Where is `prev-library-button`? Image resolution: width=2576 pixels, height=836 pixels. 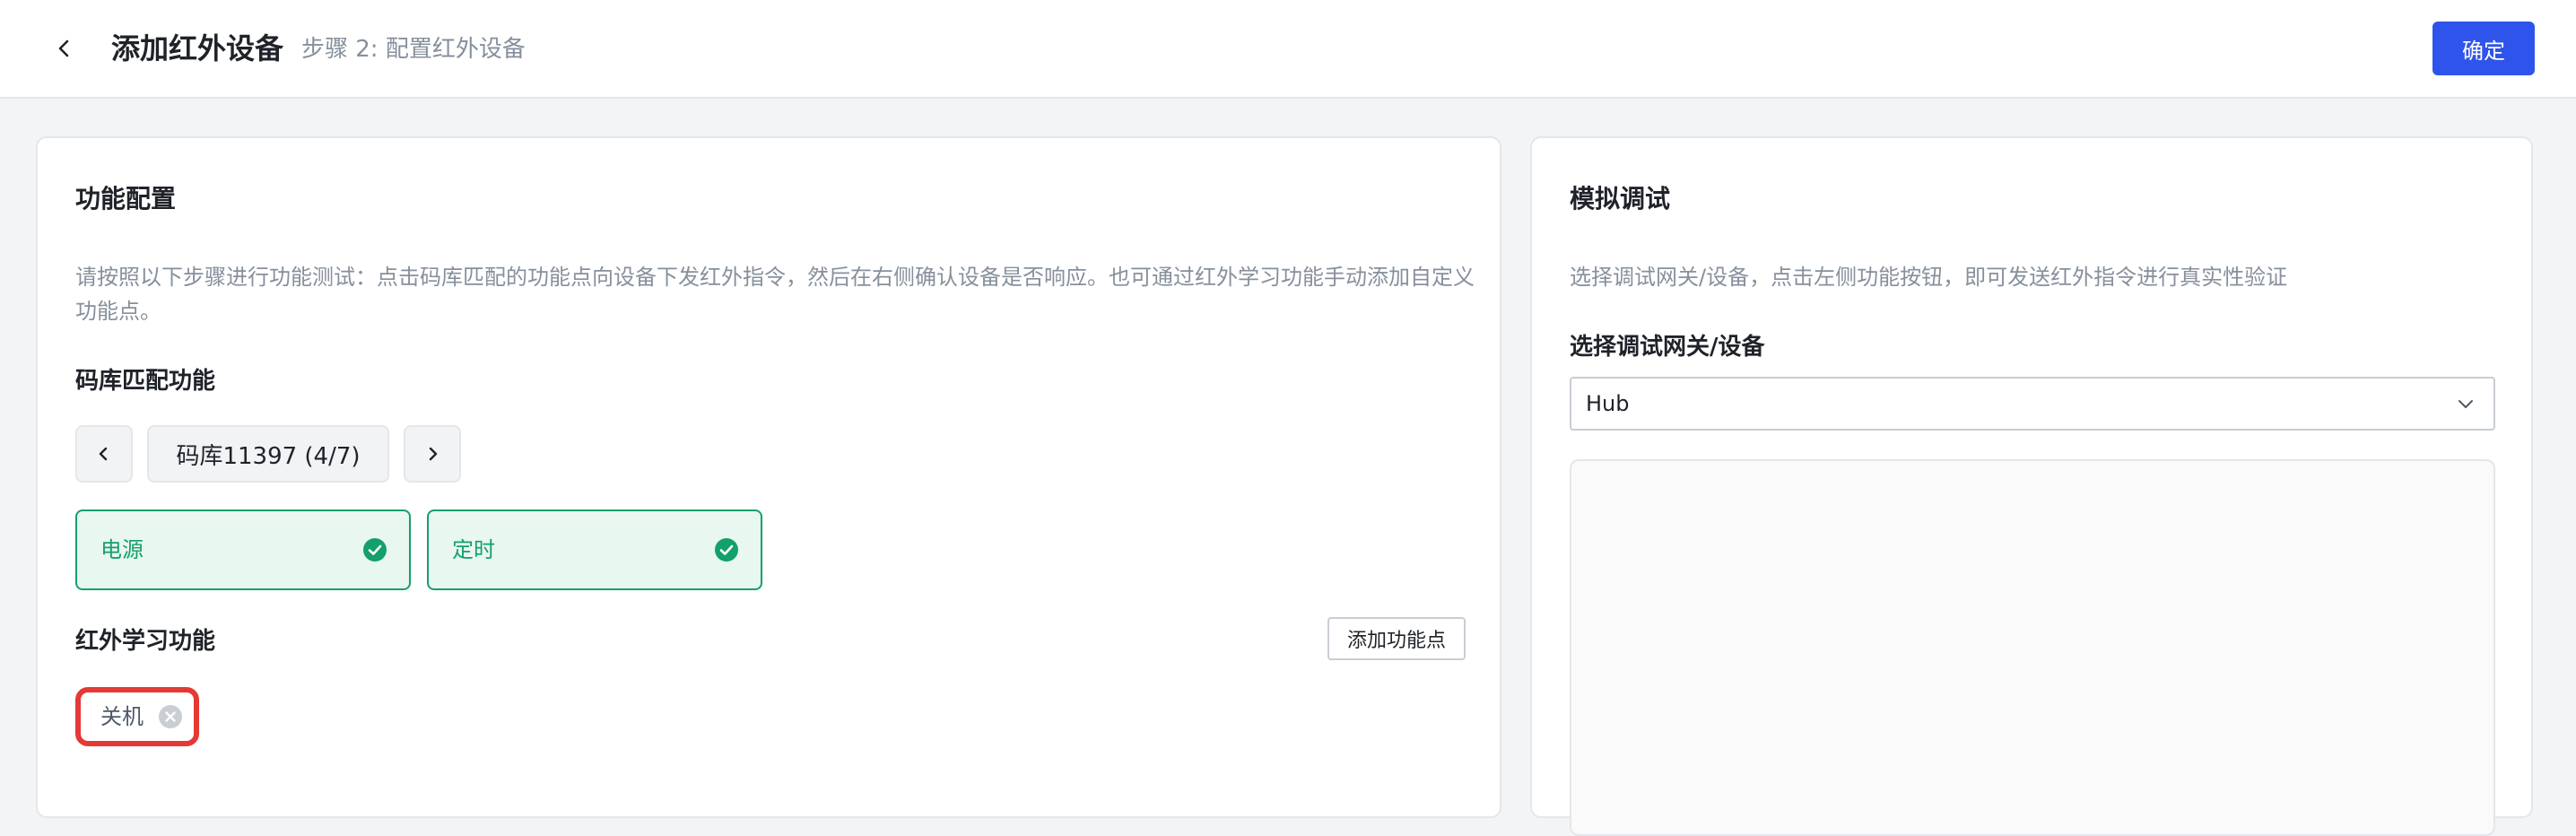
prev-library-button is located at coordinates (104, 454).